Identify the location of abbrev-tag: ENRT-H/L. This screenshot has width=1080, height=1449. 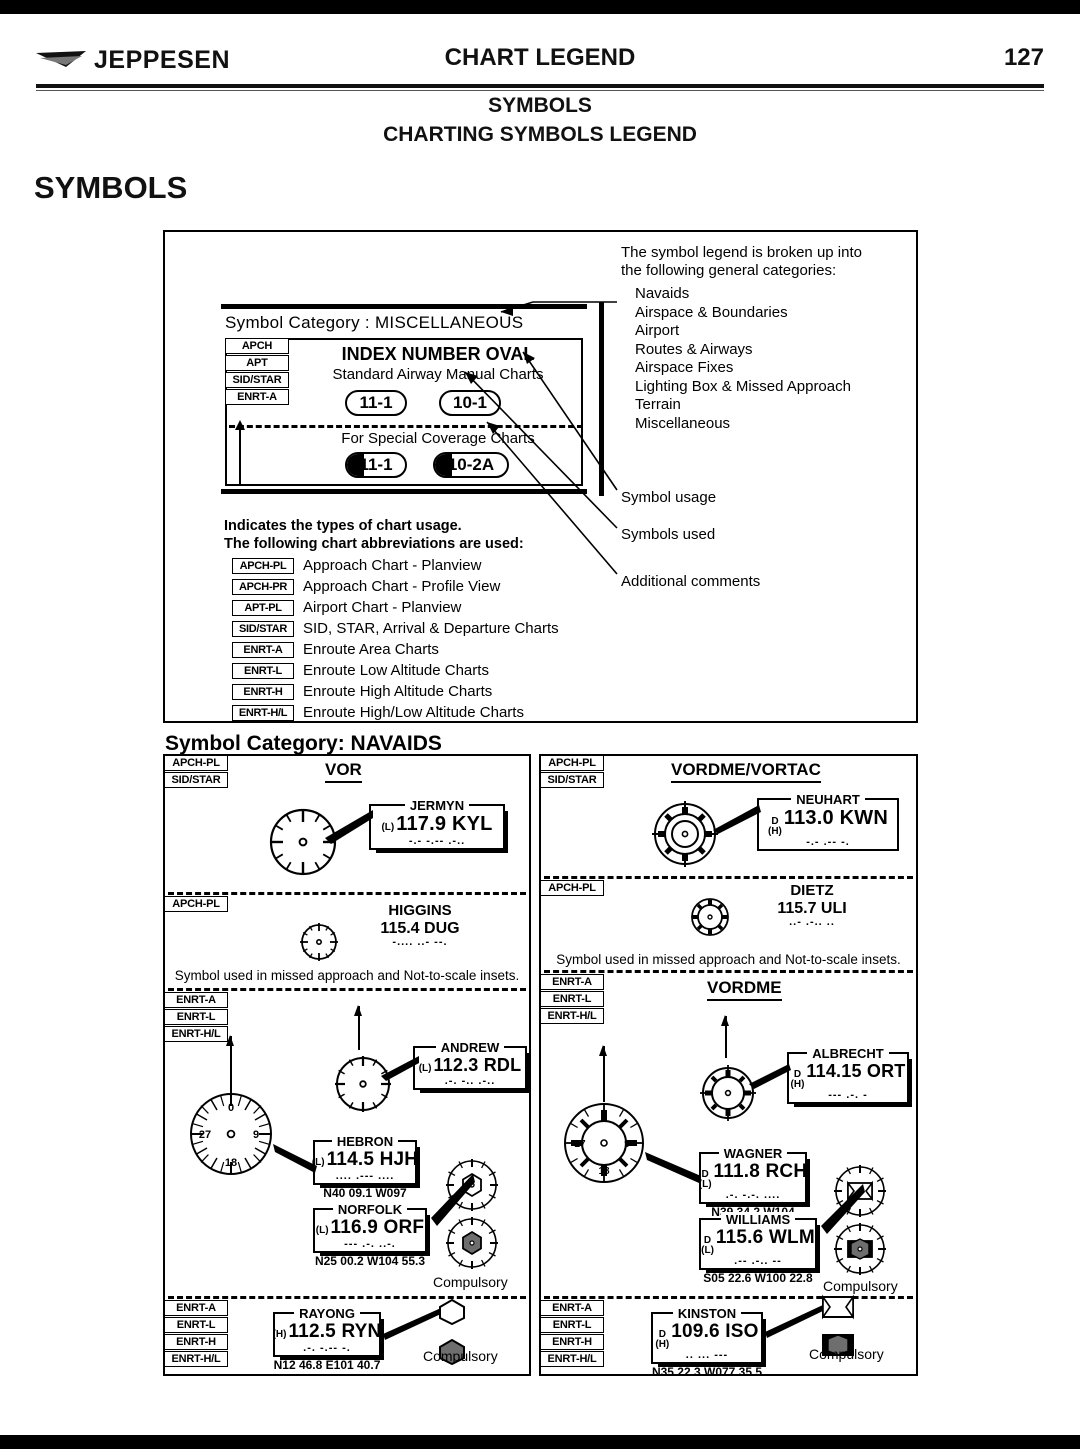
(263, 712).